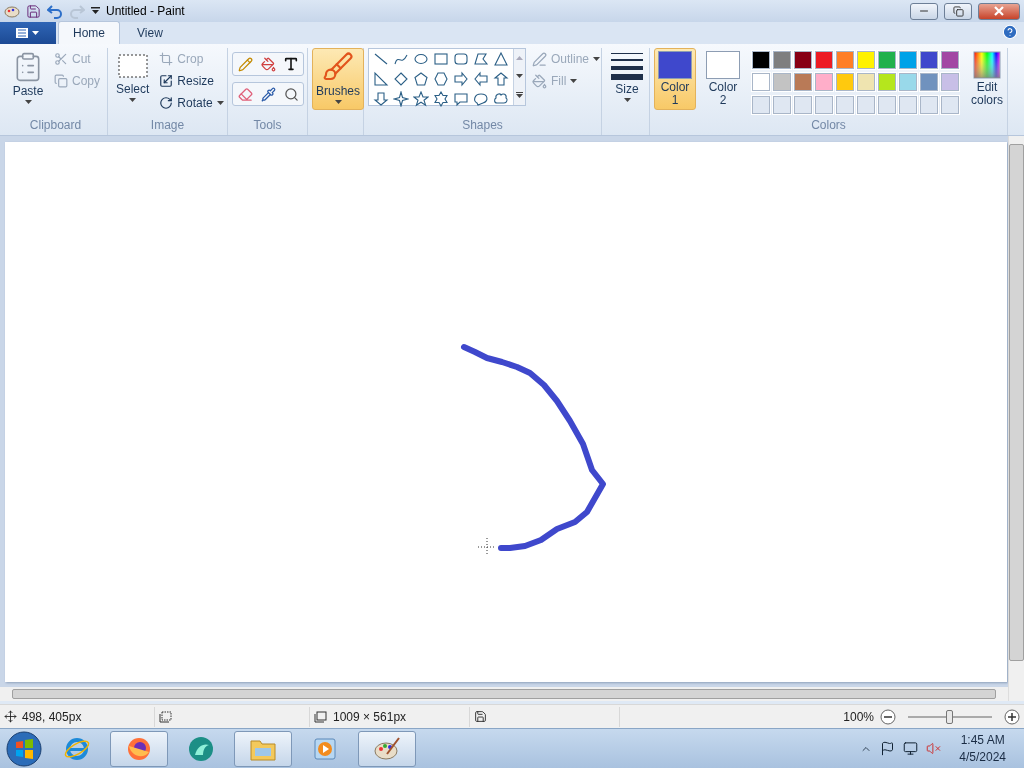 The image size is (1024, 768). I want to click on menu-icon, so click(28, 33).